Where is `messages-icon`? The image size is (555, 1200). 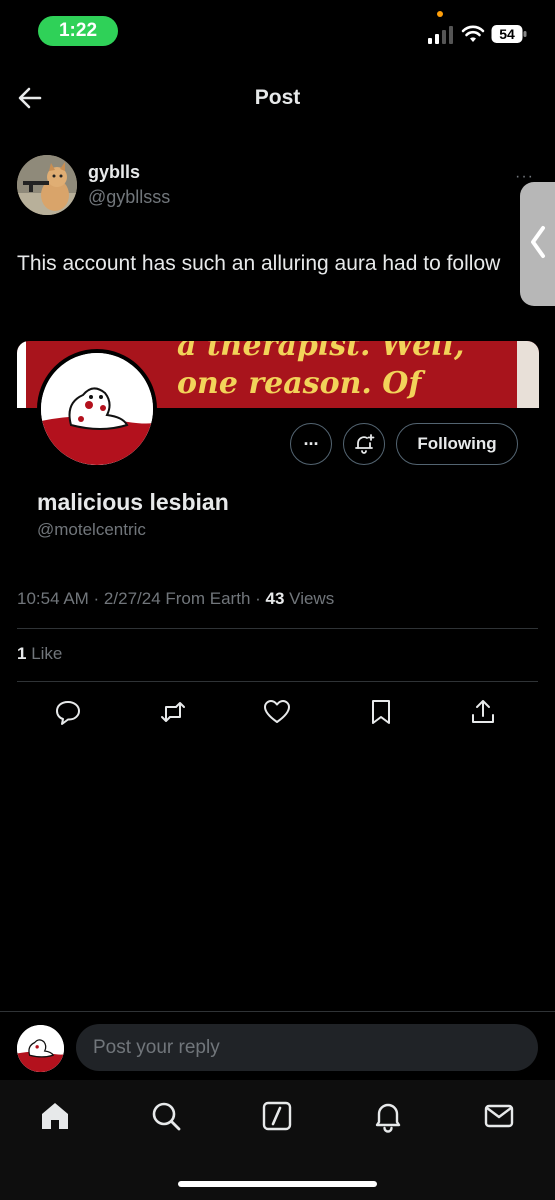
messages-icon is located at coordinates (499, 1116).